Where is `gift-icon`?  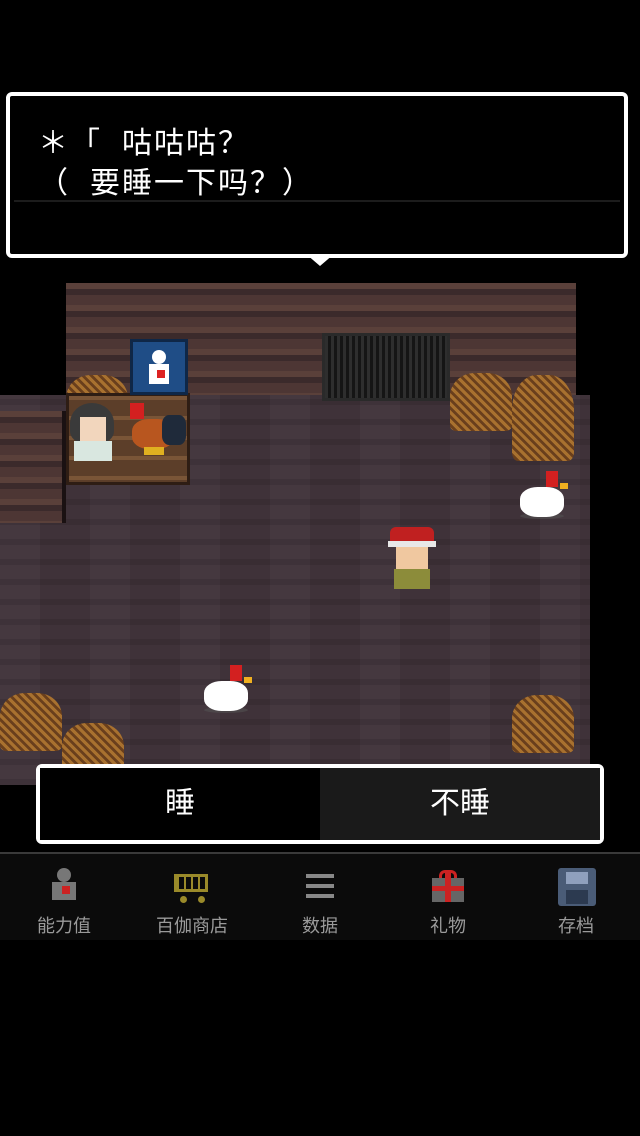 gift-icon is located at coordinates (448, 886).